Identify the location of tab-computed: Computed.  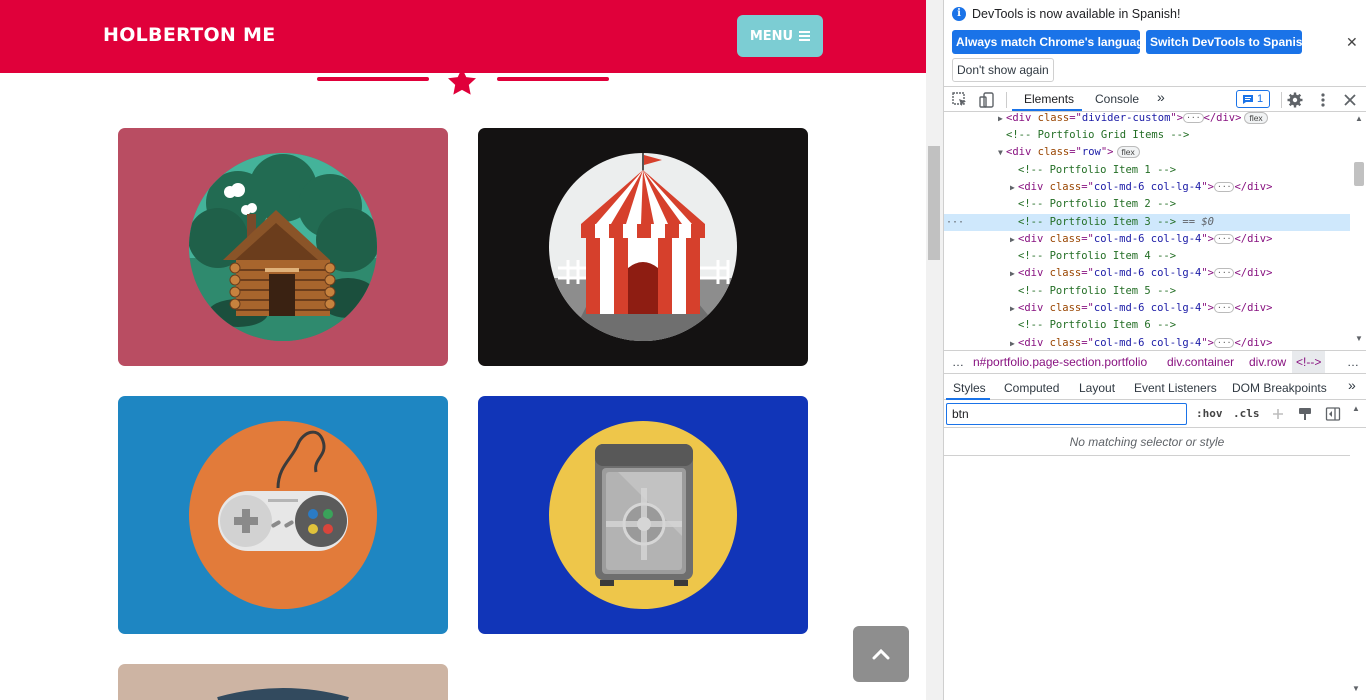
(1031, 388).